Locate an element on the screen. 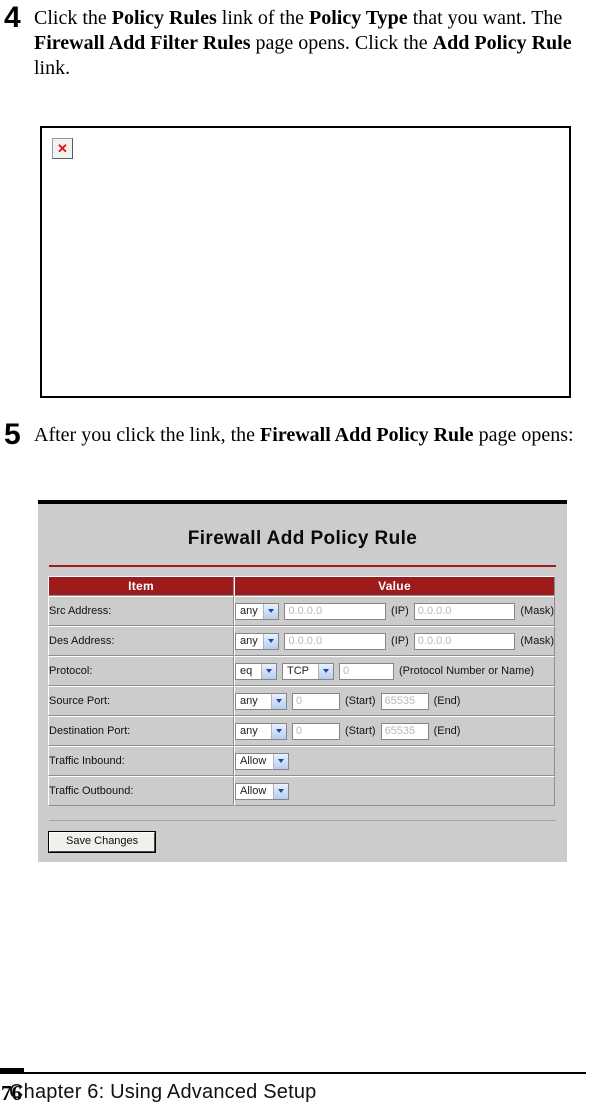 This screenshot has width=607, height=1109. body-text: that you want. The is located at coordinates (485, 18).